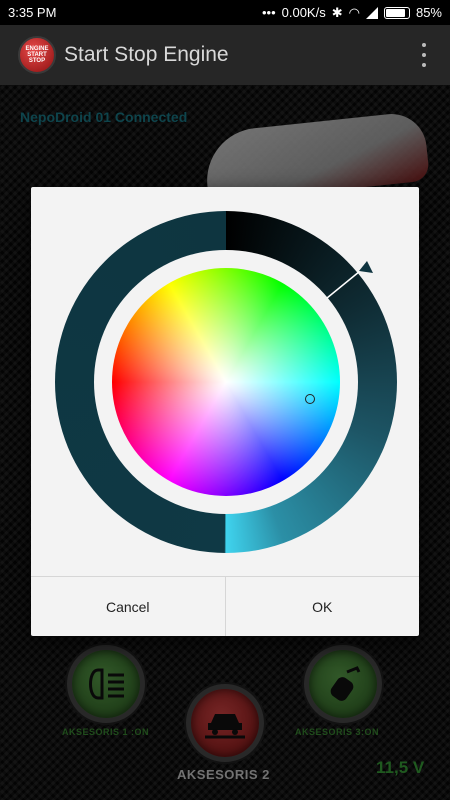  What do you see at coordinates (371, 12) in the screenshot?
I see `signal-icon` at bounding box center [371, 12].